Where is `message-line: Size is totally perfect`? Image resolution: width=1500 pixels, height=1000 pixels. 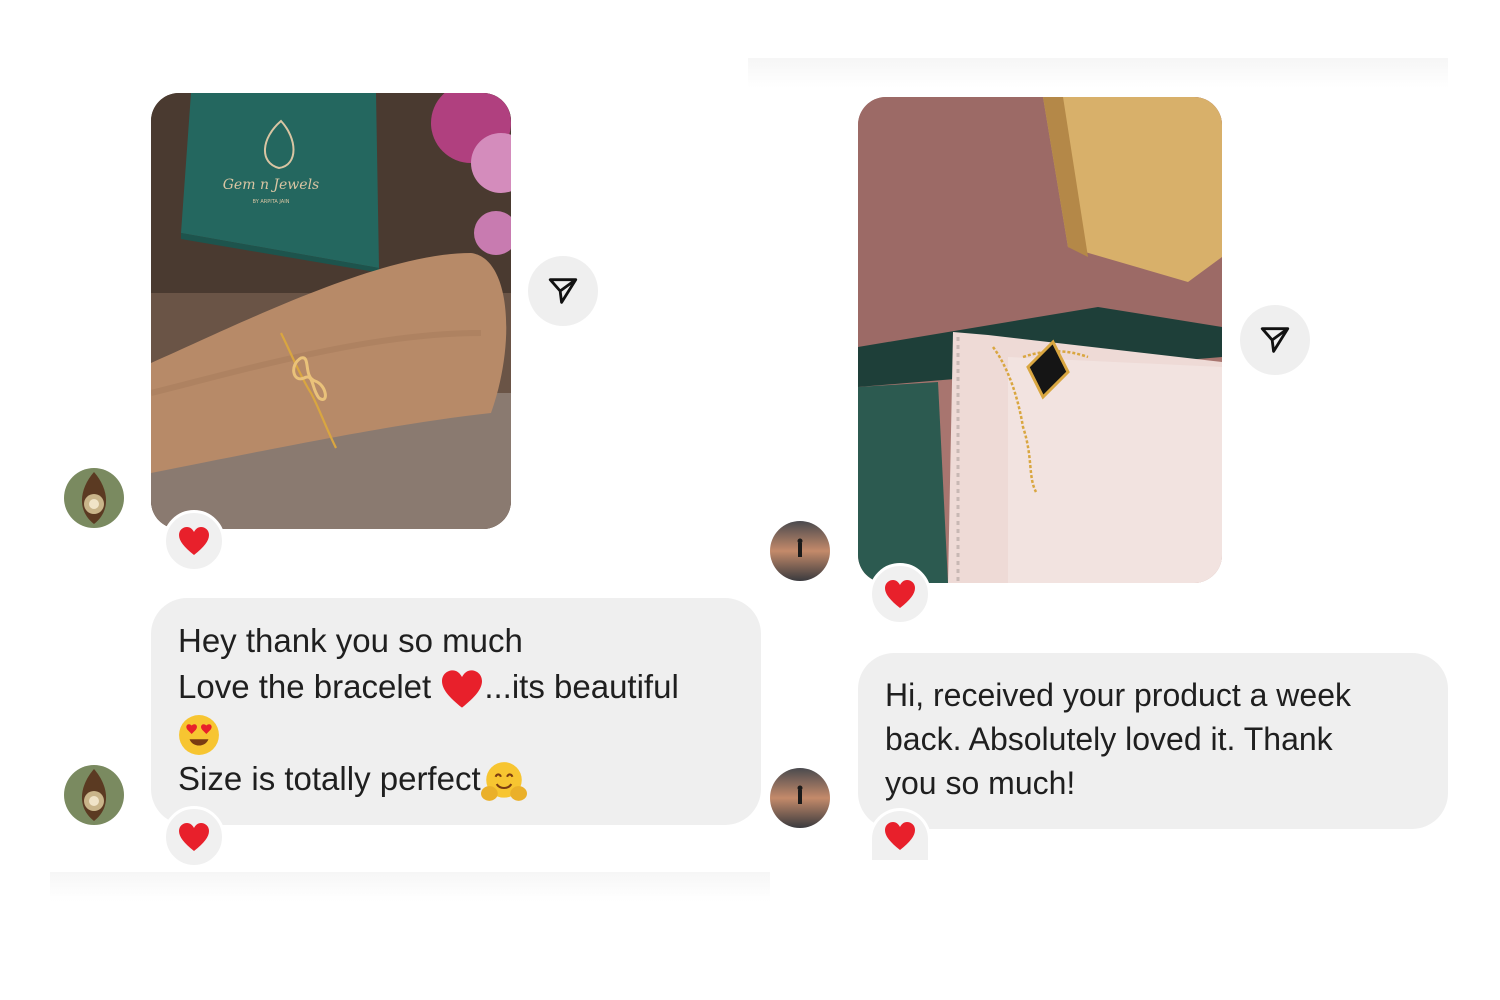 message-line: Size is totally perfect is located at coordinates (329, 779).